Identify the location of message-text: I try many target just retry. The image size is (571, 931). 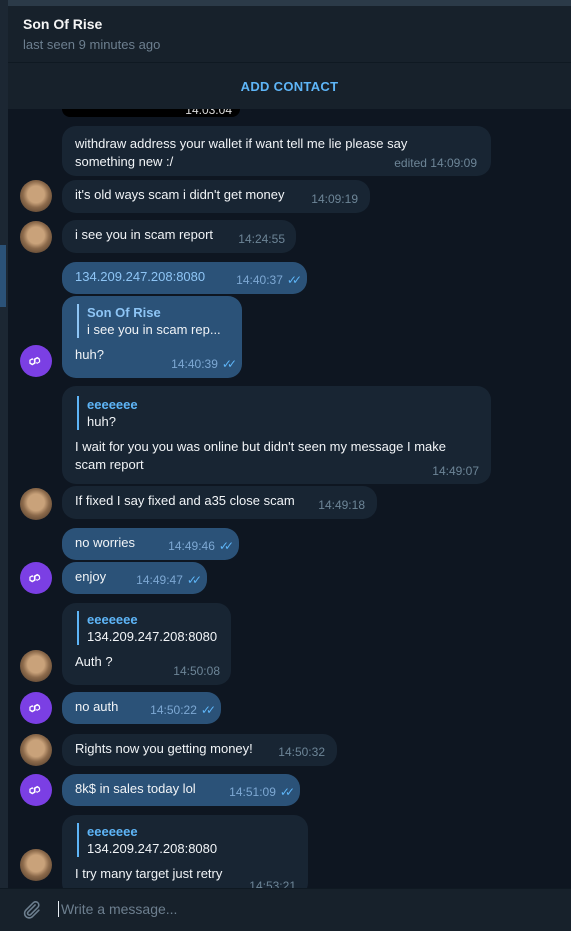
(149, 873).